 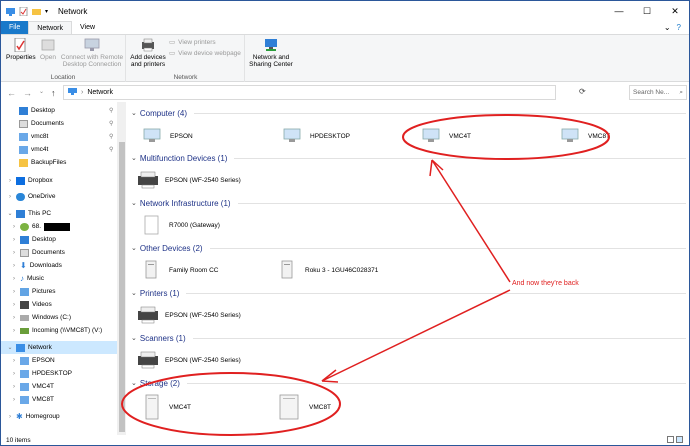 What do you see at coordinates (205, 53) in the screenshot?
I see `view-device-webpage-button: ▭ View device webpage` at bounding box center [205, 53].